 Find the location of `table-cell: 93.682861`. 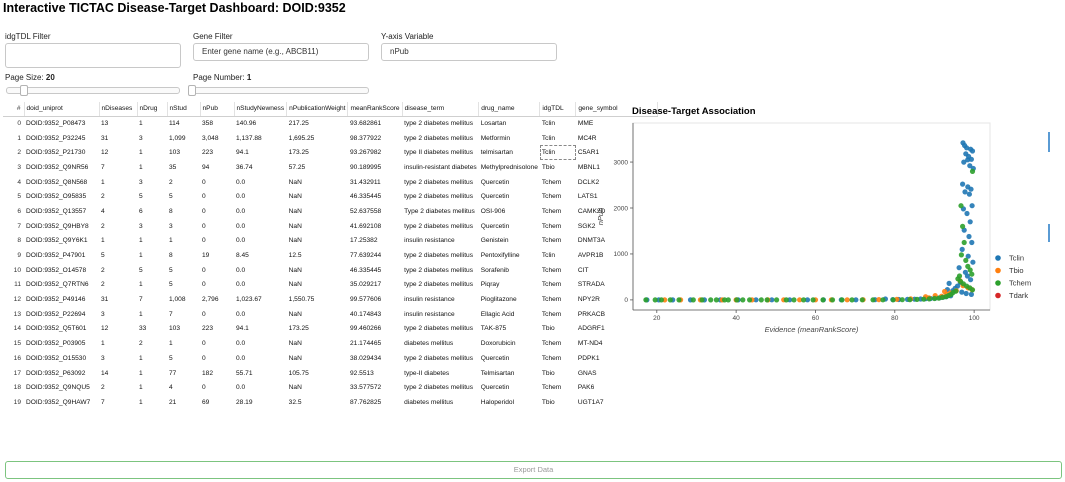

table-cell: 93.682861 is located at coordinates (375, 123).